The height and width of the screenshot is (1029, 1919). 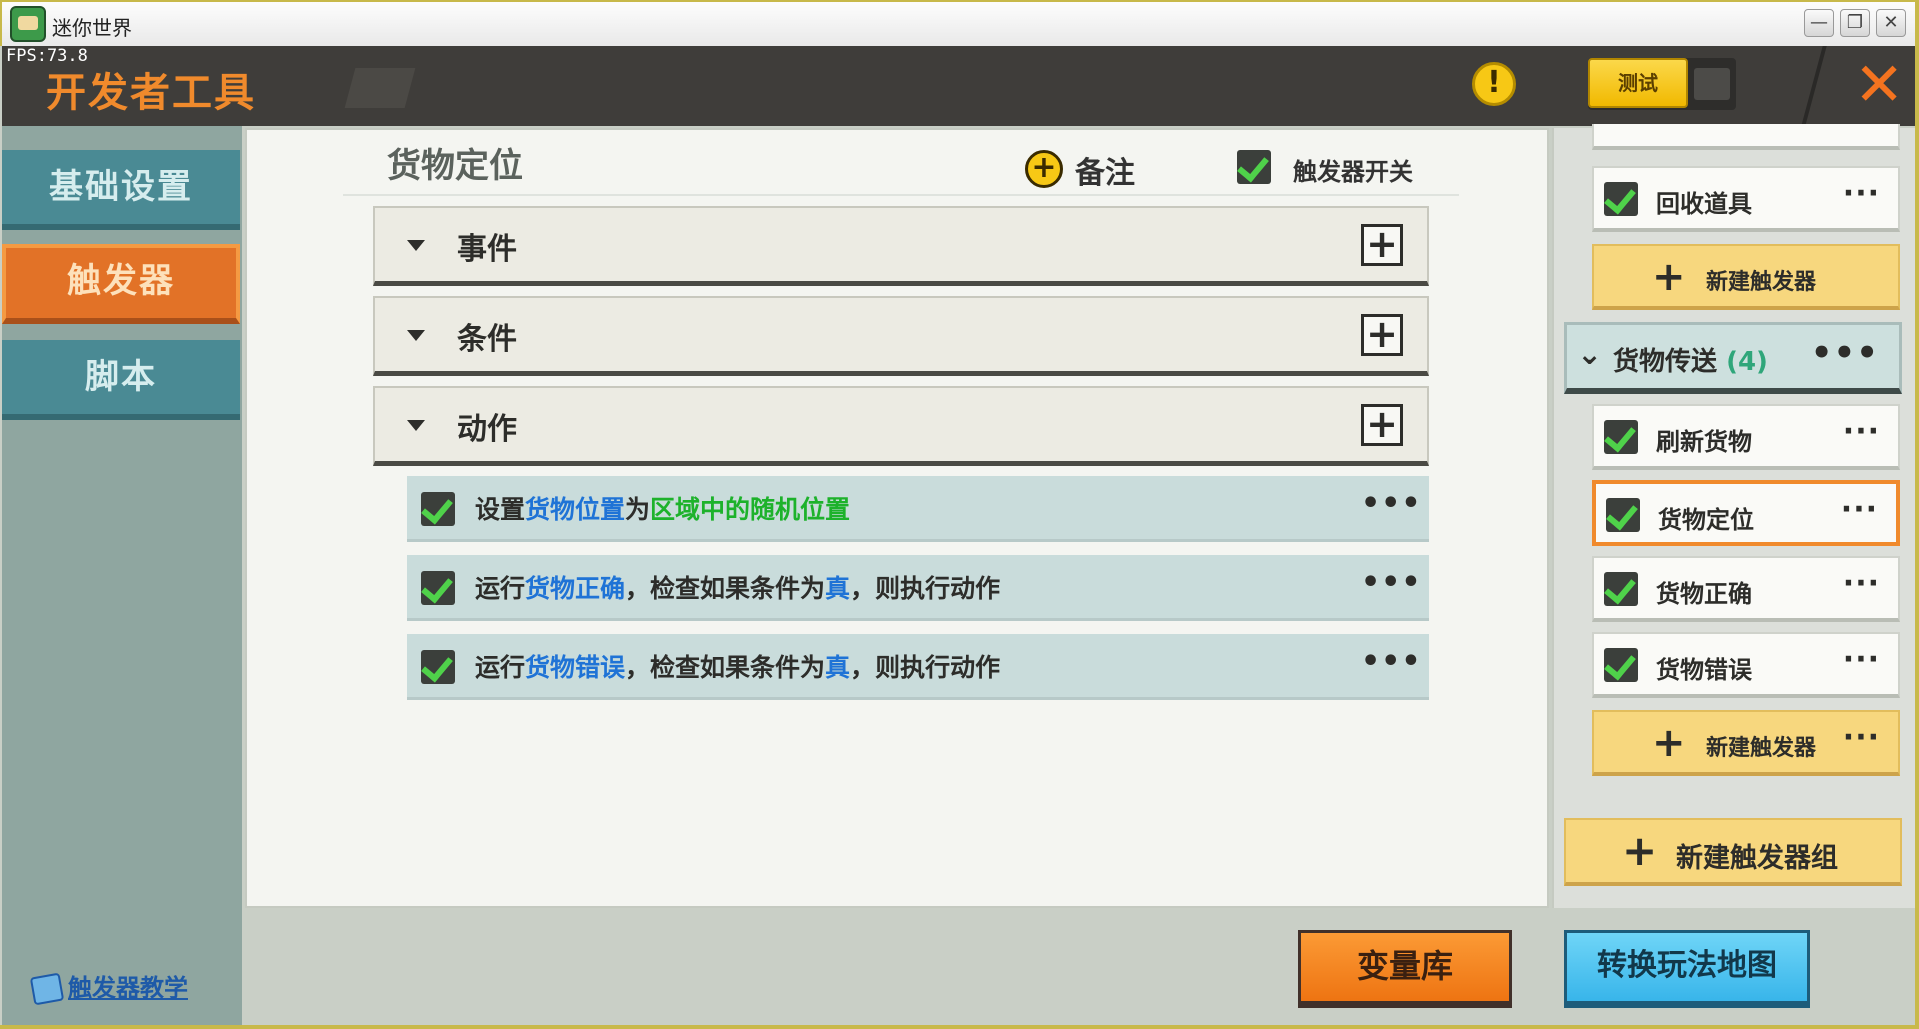 I want to click on action-row: 运行货物正确，检查如果条件为真，则执行动作 •••, so click(x=918, y=588).